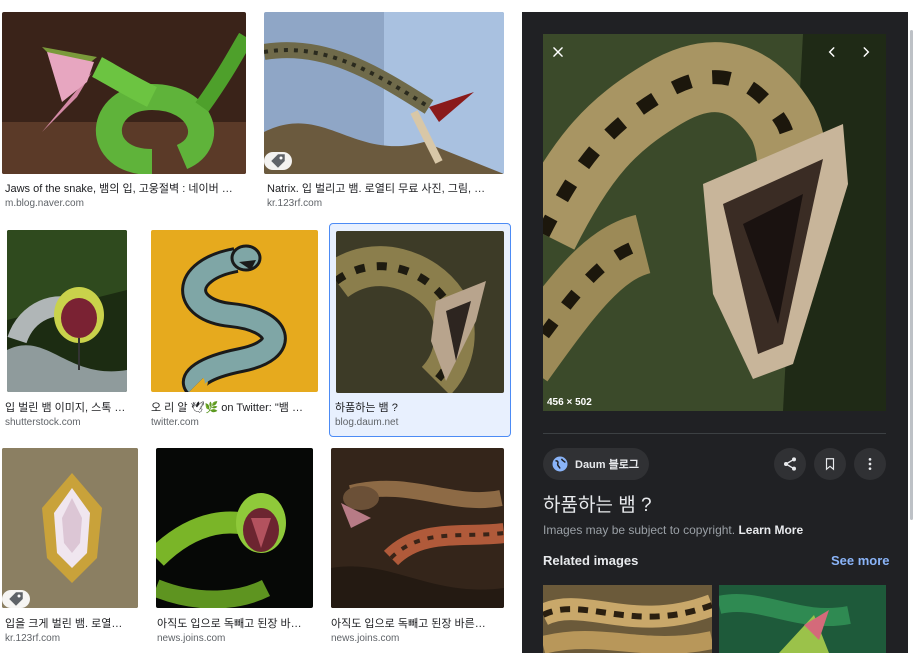 Image resolution: width=913 pixels, height=653 pixels. Describe the element at coordinates (597, 503) in the screenshot. I see `preview-title: 하품하는 뱀 ?` at that location.